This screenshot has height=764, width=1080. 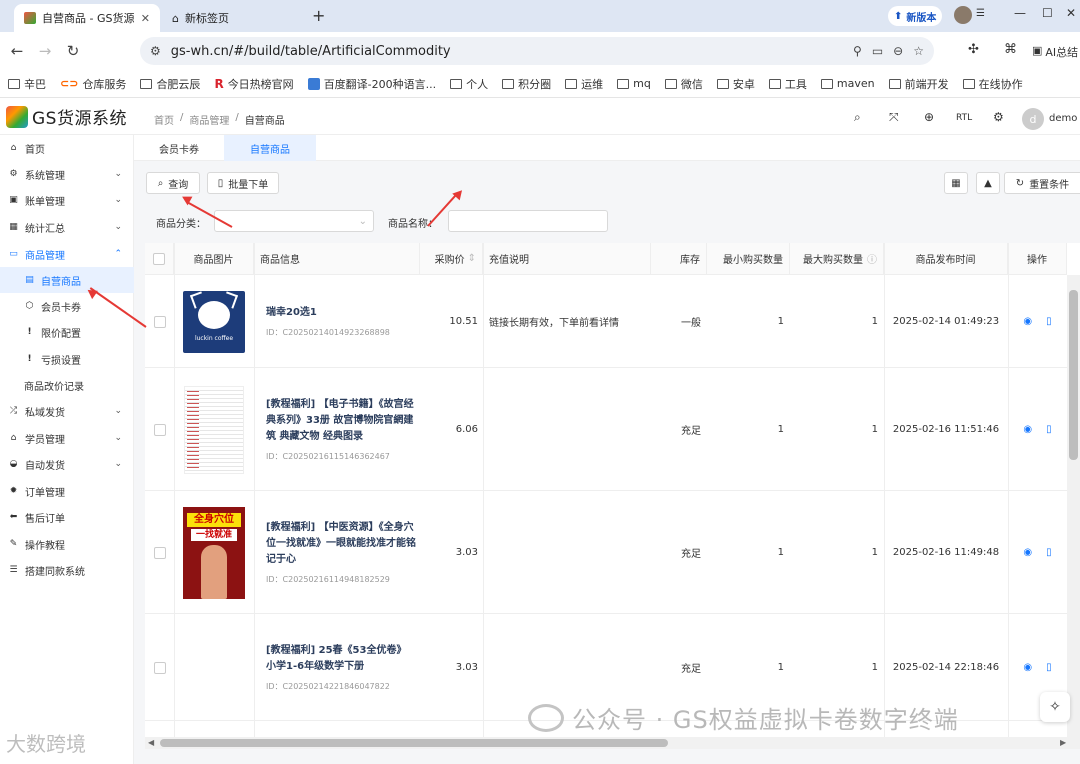 What do you see at coordinates (233, 18) in the screenshot?
I see `browser-tab: ⌂ 新标签页` at bounding box center [233, 18].